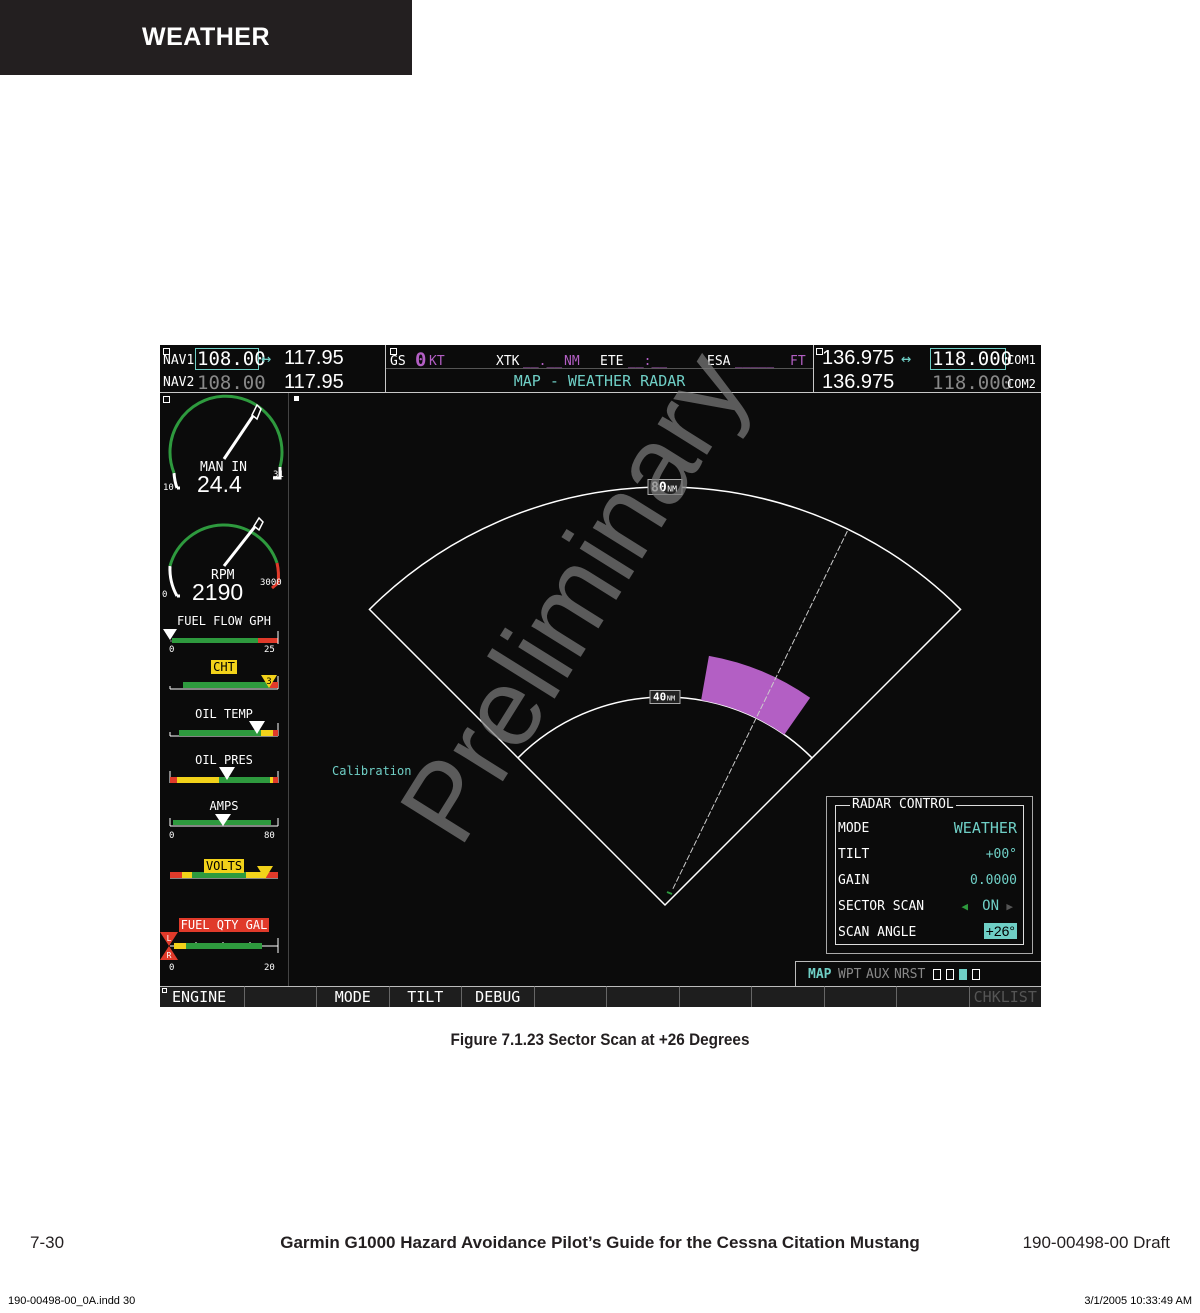 The image size is (1200, 1313). Describe the element at coordinates (964, 906) in the screenshot. I see `sector-scan-left-arrow-icon: ◀` at that location.